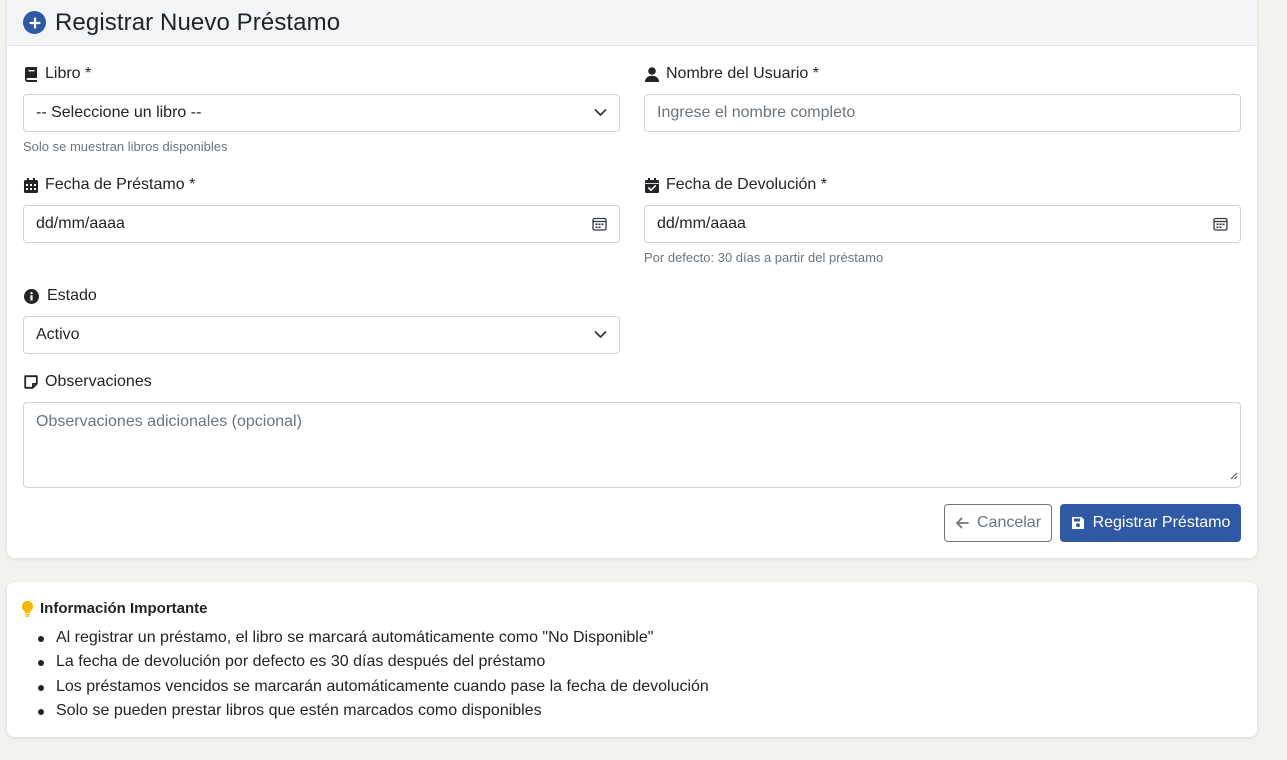  I want to click on fecha-devolucion-field: Fecha de Devolución *, so click(735, 185).